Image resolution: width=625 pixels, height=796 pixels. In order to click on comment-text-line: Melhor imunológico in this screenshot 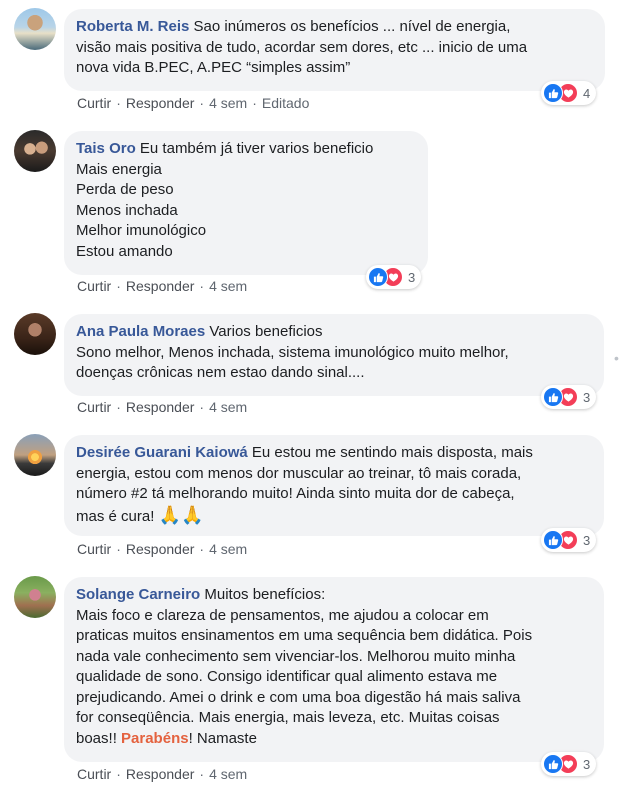, I will do `click(141, 230)`.